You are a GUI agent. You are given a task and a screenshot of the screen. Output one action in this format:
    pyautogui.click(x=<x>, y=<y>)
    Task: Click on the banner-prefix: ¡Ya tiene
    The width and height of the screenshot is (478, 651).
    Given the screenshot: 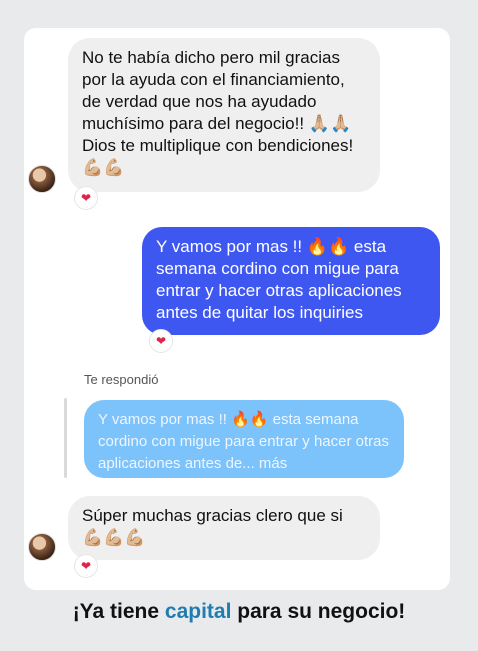 What is the action you would take?
    pyautogui.click(x=118, y=611)
    